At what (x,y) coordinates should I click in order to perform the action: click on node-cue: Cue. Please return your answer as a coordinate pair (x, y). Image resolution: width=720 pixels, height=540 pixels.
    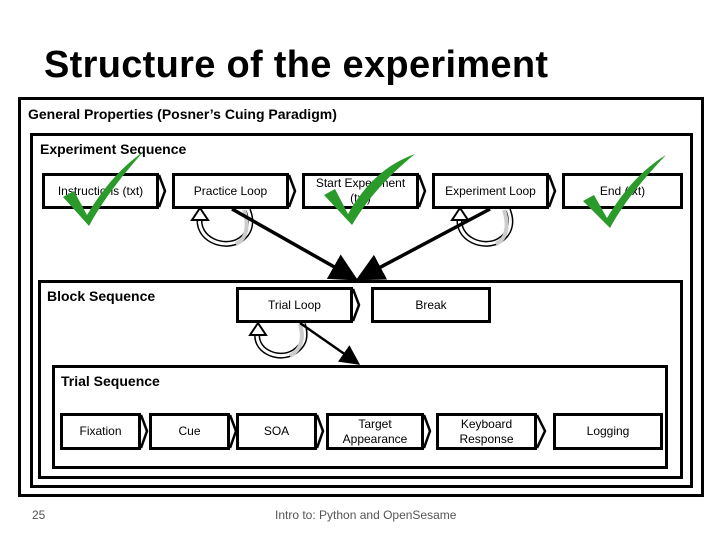
    Looking at the image, I should click on (189, 431).